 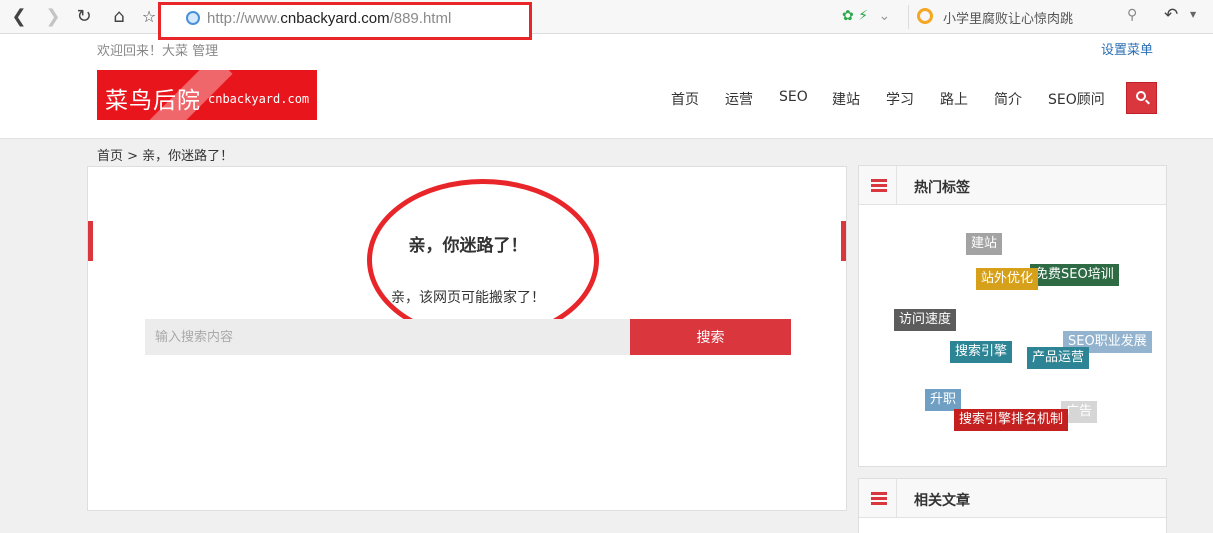 I want to click on welcome-text: 欢迎回来！大菜 管理, so click(x=157, y=49).